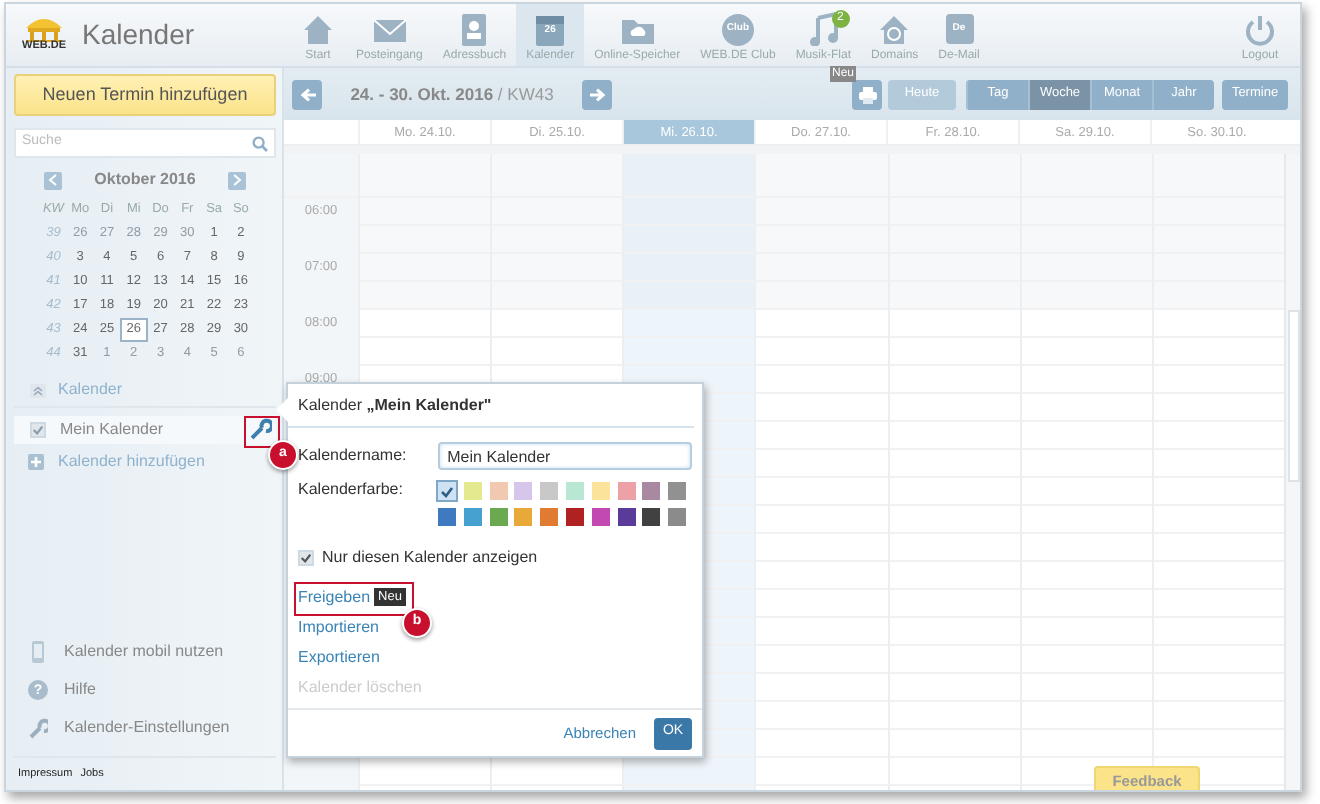  Describe the element at coordinates (36, 462) in the screenshot. I see `plus-icon` at that location.